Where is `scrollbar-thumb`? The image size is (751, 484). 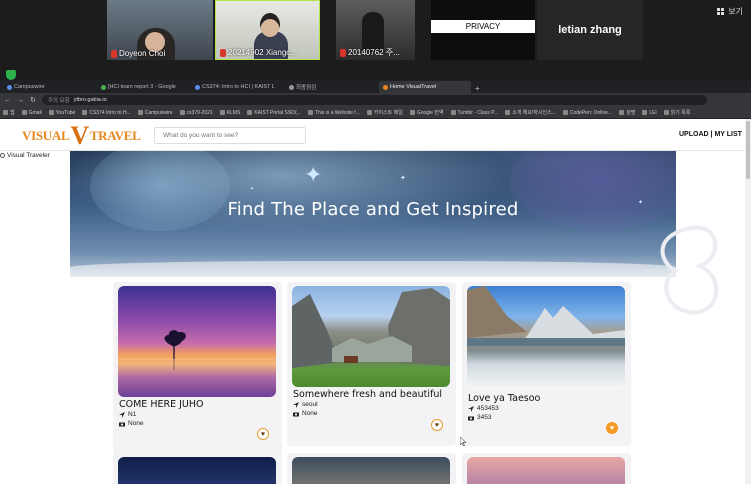 scrollbar-thumb is located at coordinates (748, 150).